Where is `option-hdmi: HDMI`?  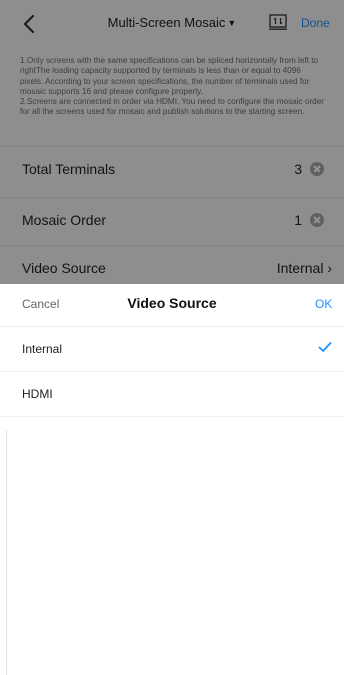
option-hdmi: HDMI is located at coordinates (172, 394).